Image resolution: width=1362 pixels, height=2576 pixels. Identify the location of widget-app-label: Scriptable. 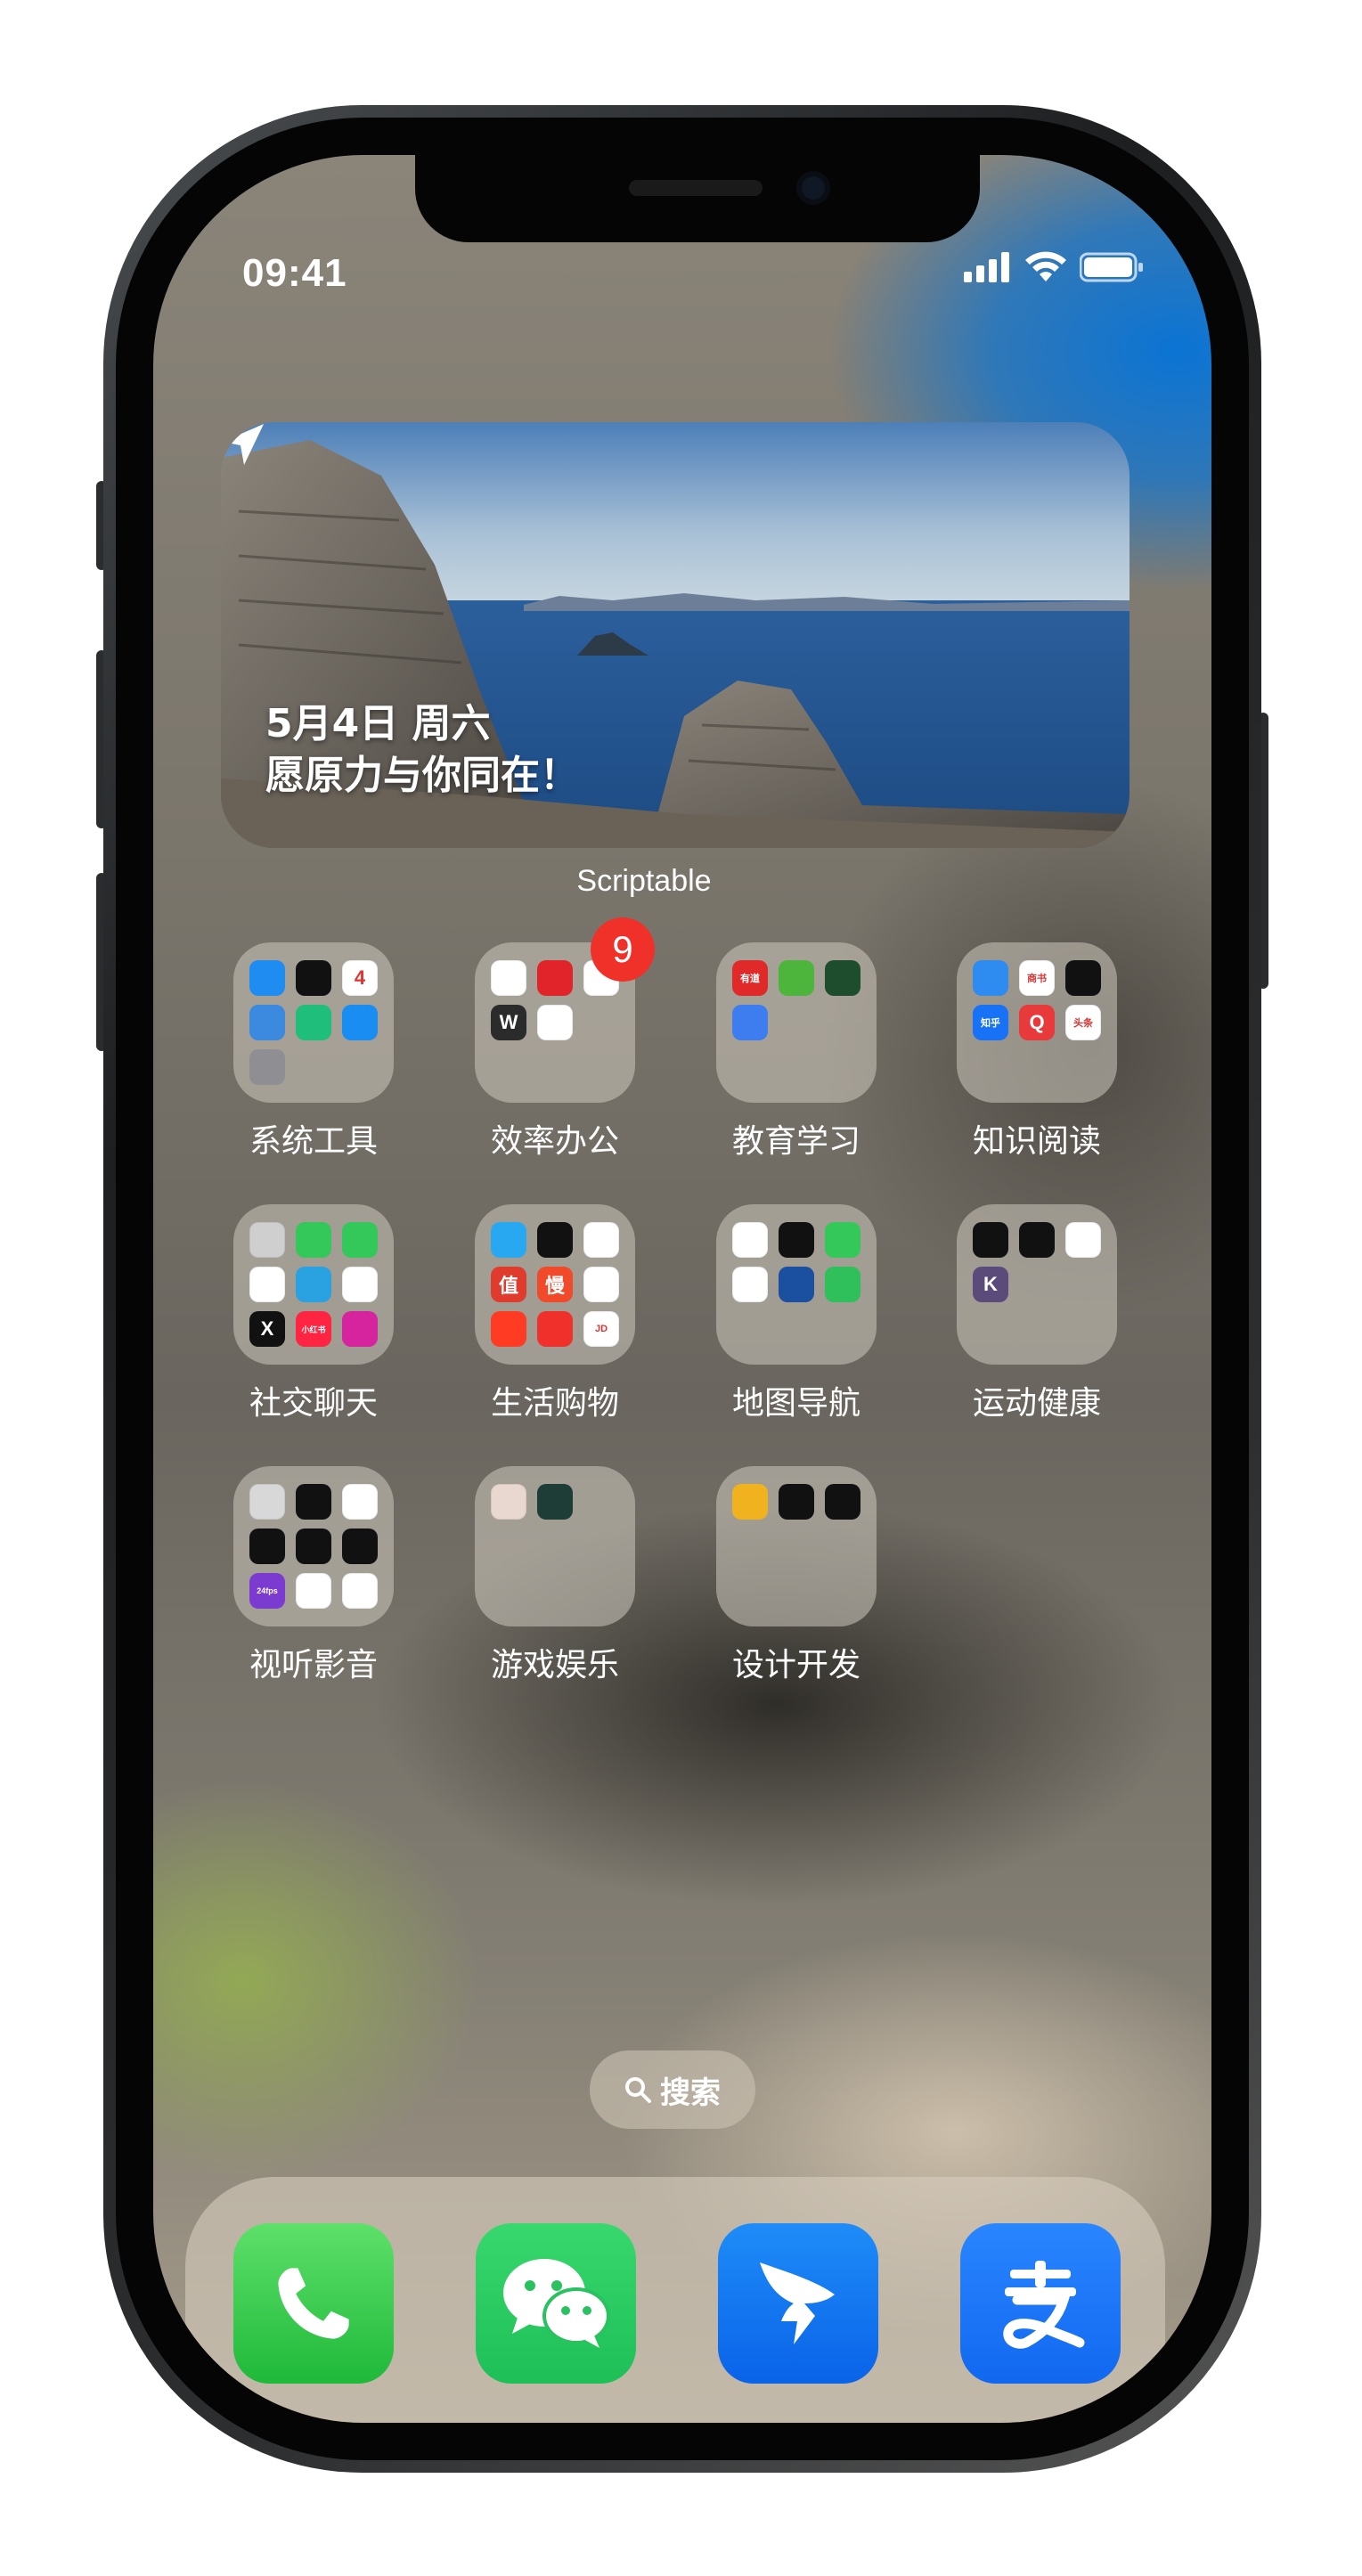
(644, 881).